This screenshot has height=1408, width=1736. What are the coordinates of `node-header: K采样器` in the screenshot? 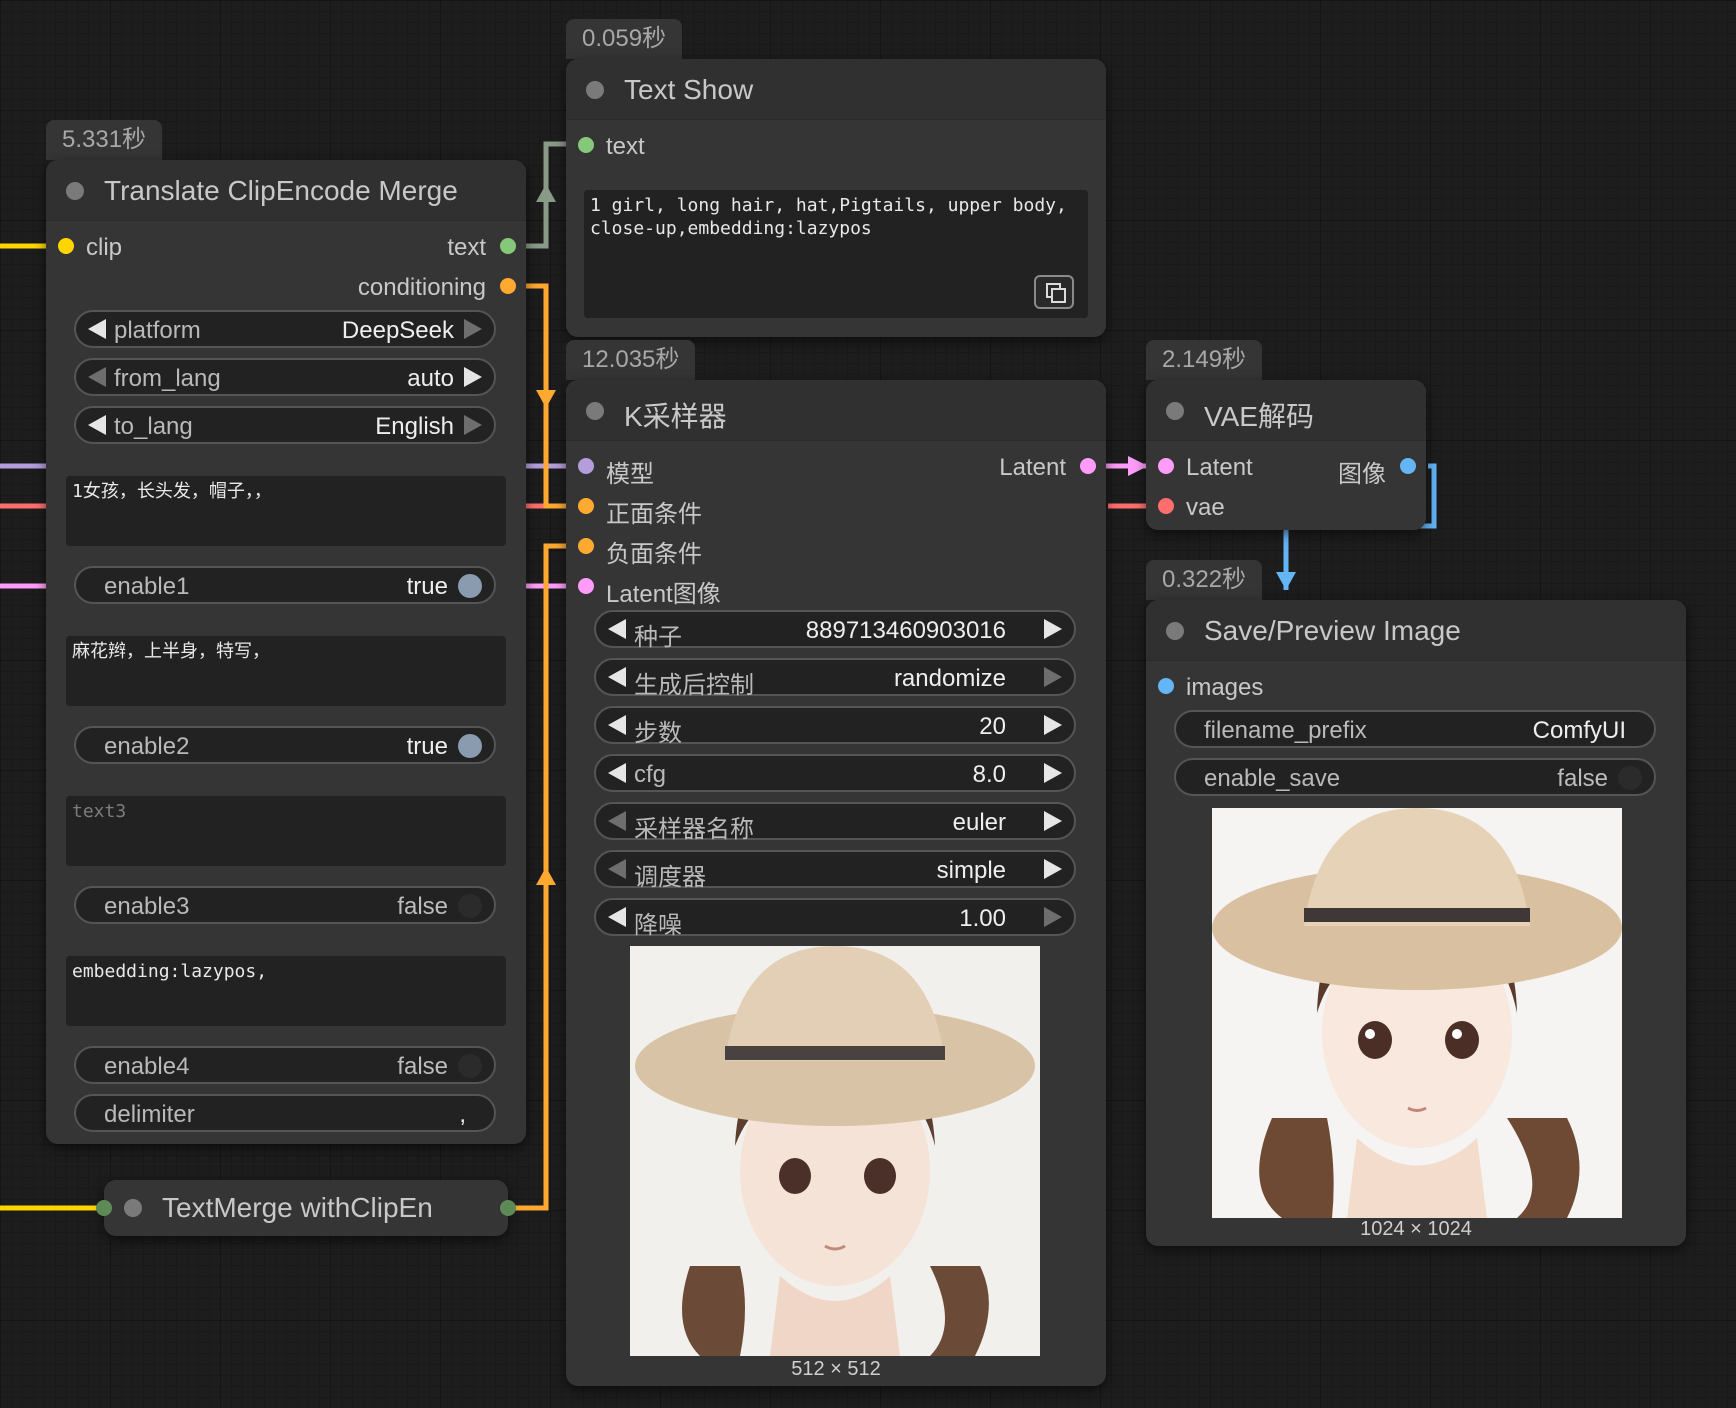 It's located at (836, 410).